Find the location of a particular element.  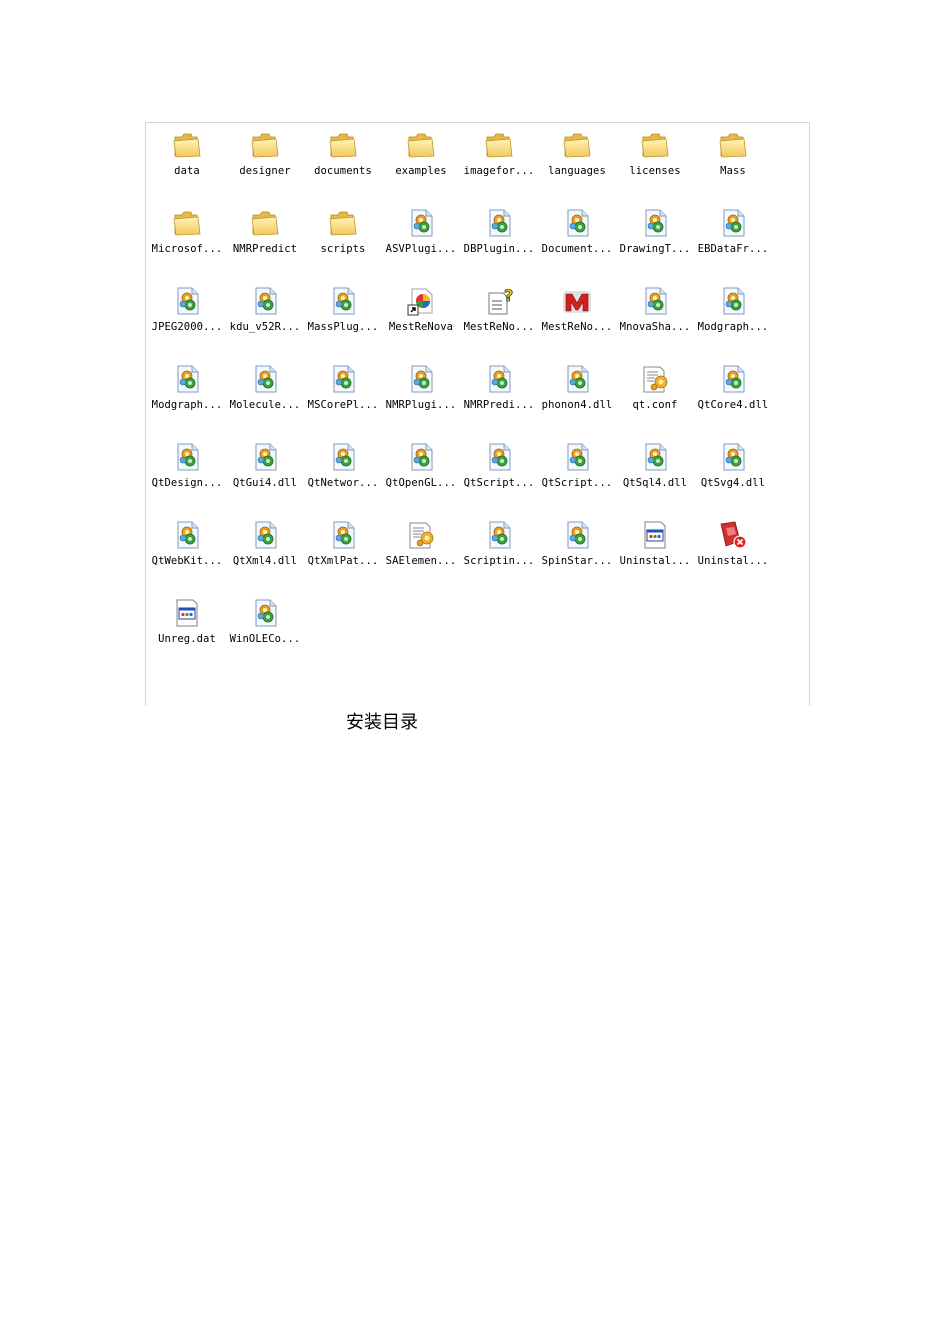

file-item: QtXml4.dll is located at coordinates (265, 556).